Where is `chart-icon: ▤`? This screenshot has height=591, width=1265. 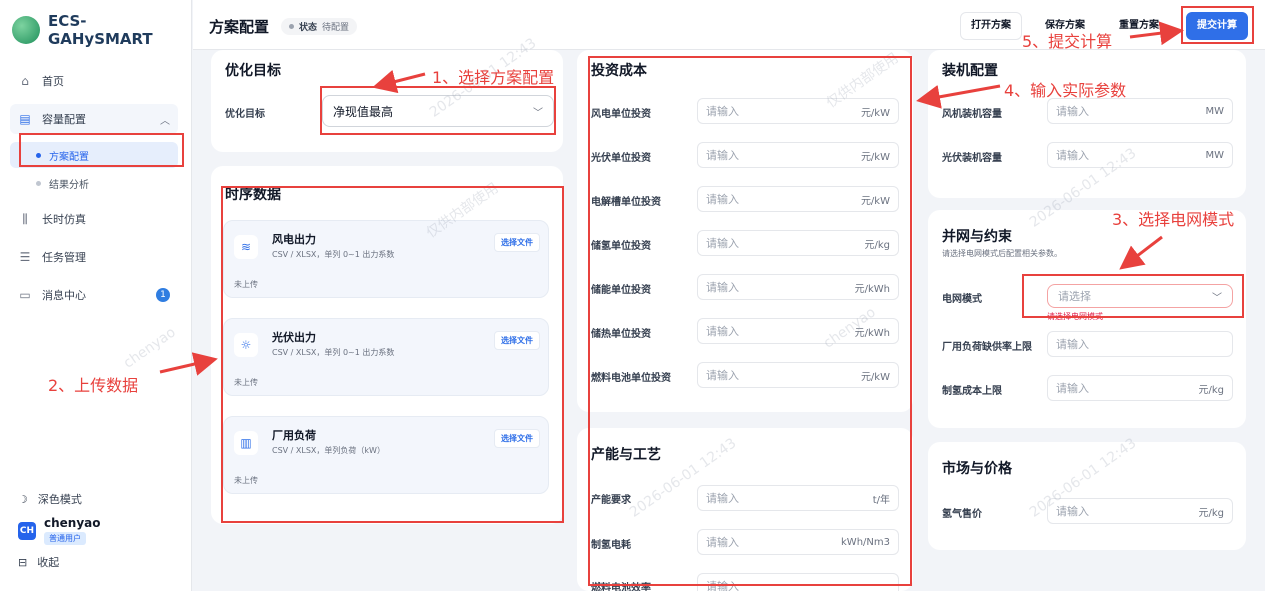 chart-icon: ▤ is located at coordinates (25, 119).